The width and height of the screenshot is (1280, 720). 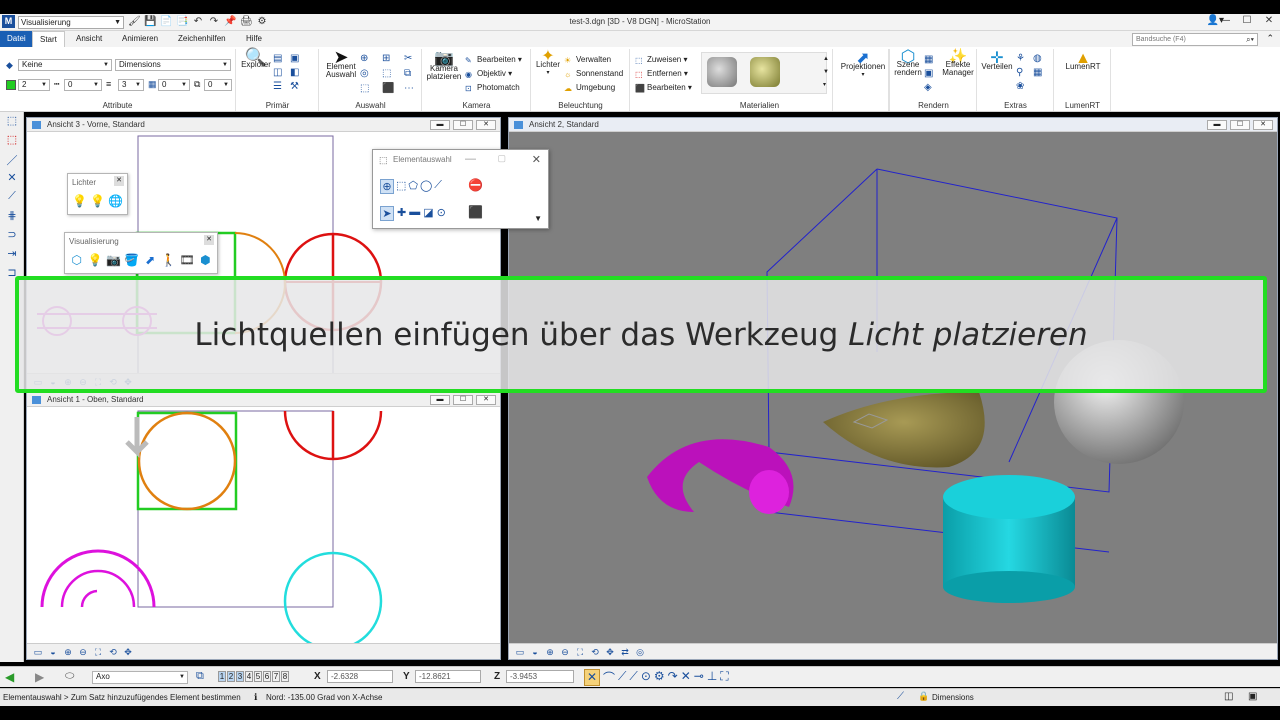 I want to click on material-gallery, so click(x=764, y=73).